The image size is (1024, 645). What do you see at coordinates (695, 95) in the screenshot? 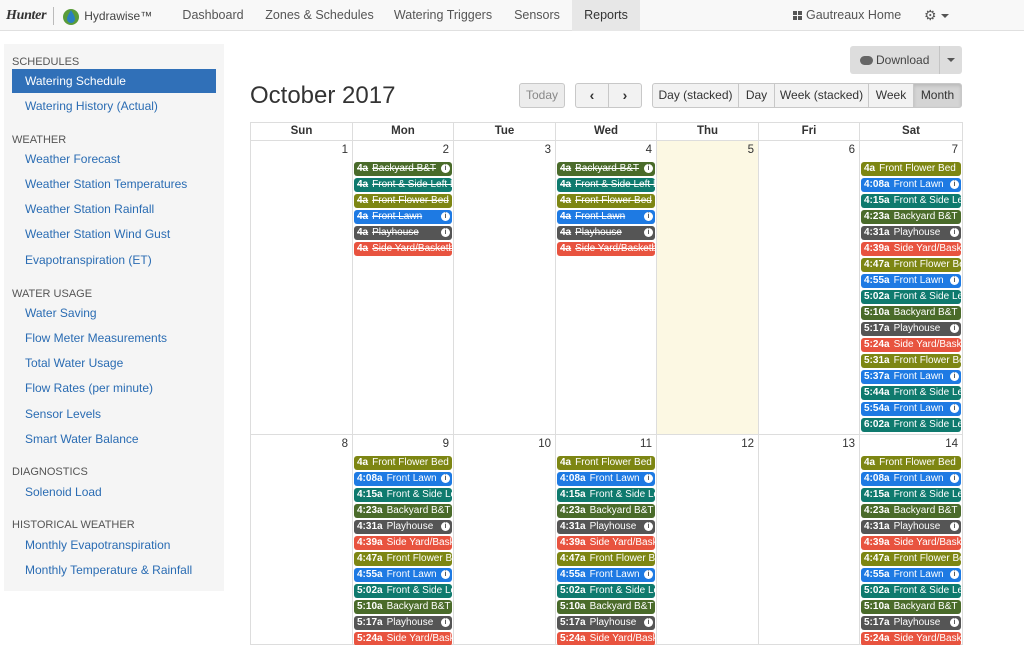
I see `view-day-stacked-button: Day (stacked)` at bounding box center [695, 95].